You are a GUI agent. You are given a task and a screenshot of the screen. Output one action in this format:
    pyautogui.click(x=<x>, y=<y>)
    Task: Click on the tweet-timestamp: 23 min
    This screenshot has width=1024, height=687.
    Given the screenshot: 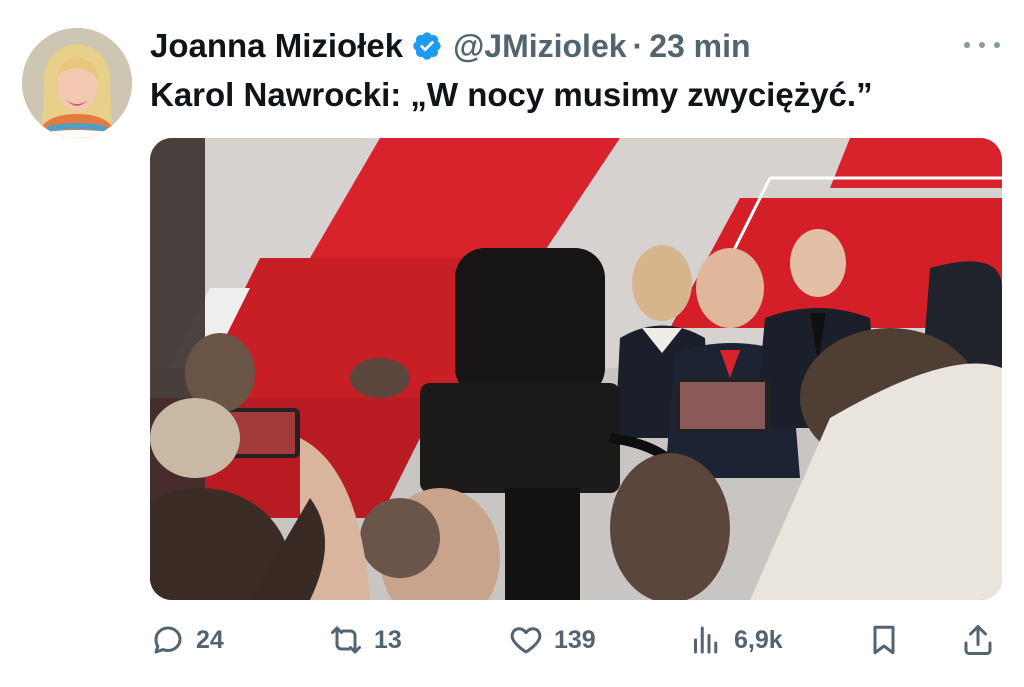 What is the action you would take?
    pyautogui.click(x=699, y=46)
    